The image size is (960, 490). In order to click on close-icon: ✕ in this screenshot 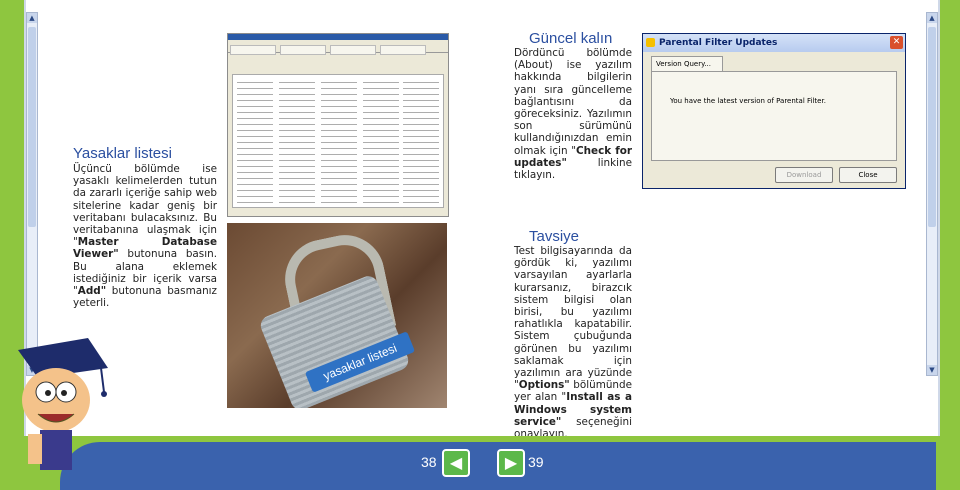, I will do `click(896, 42)`.